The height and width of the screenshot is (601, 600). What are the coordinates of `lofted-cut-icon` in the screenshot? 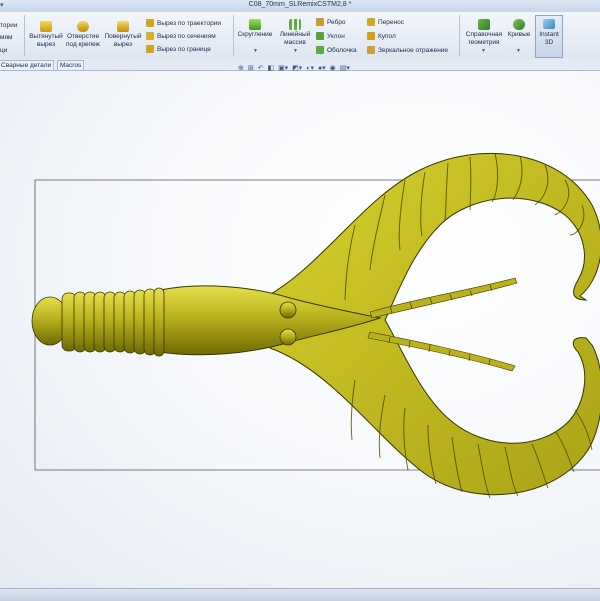 It's located at (150, 36).